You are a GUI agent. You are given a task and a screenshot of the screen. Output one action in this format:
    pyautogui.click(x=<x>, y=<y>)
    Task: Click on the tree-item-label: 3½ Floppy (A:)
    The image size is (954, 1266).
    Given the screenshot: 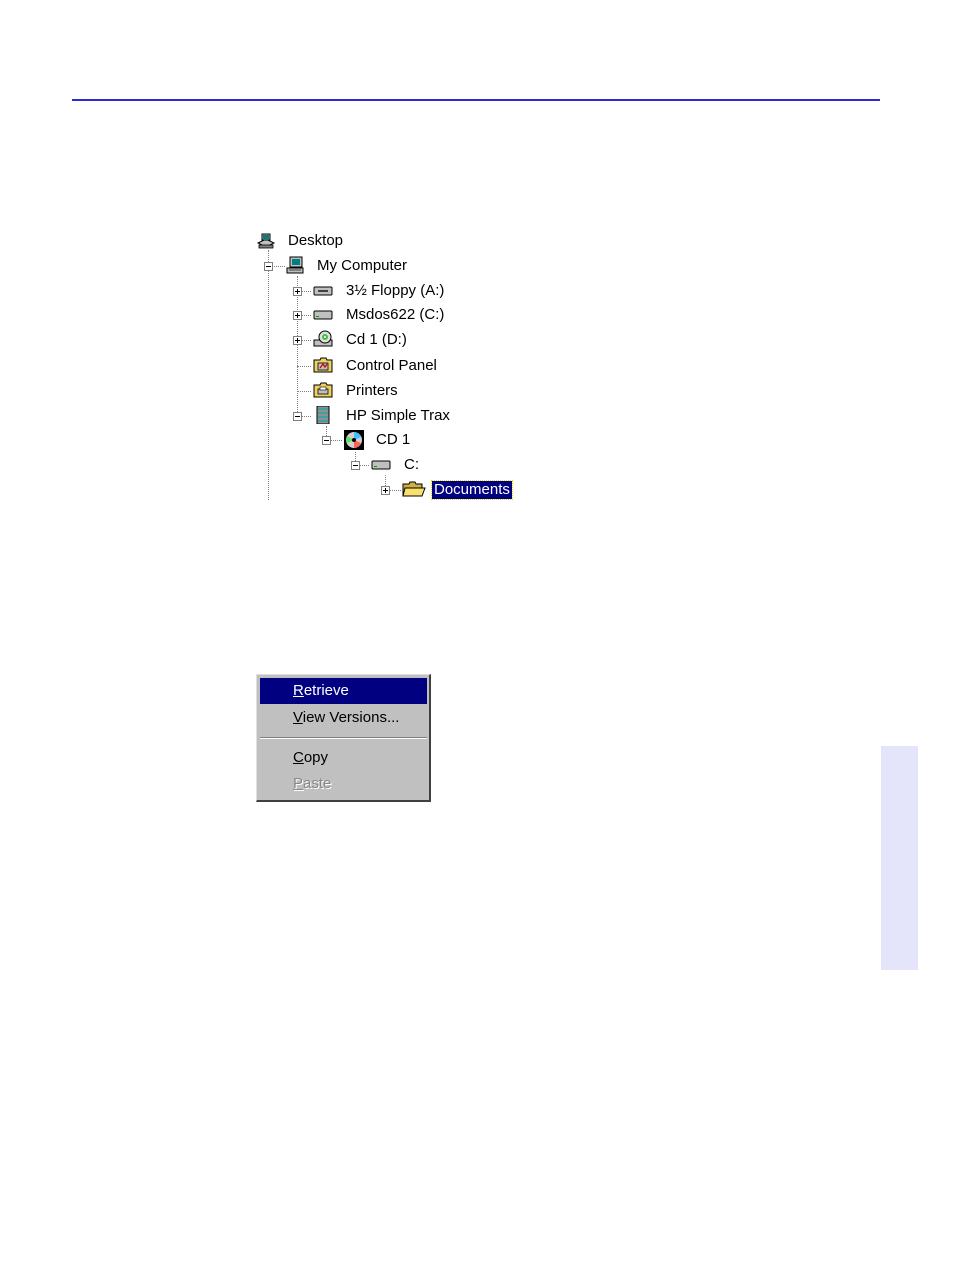 What is the action you would take?
    pyautogui.click(x=395, y=290)
    